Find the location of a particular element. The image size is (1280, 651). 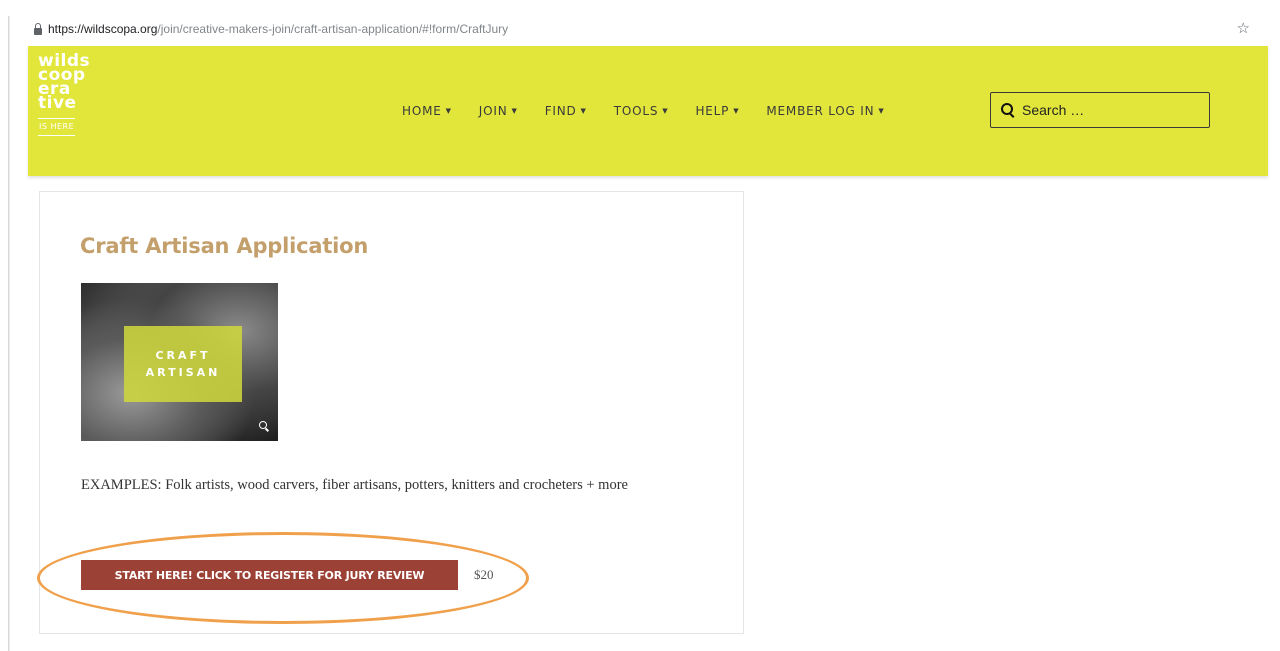

nav-item-member-log-in: MEMBER LOG IN ▼ is located at coordinates (825, 111).